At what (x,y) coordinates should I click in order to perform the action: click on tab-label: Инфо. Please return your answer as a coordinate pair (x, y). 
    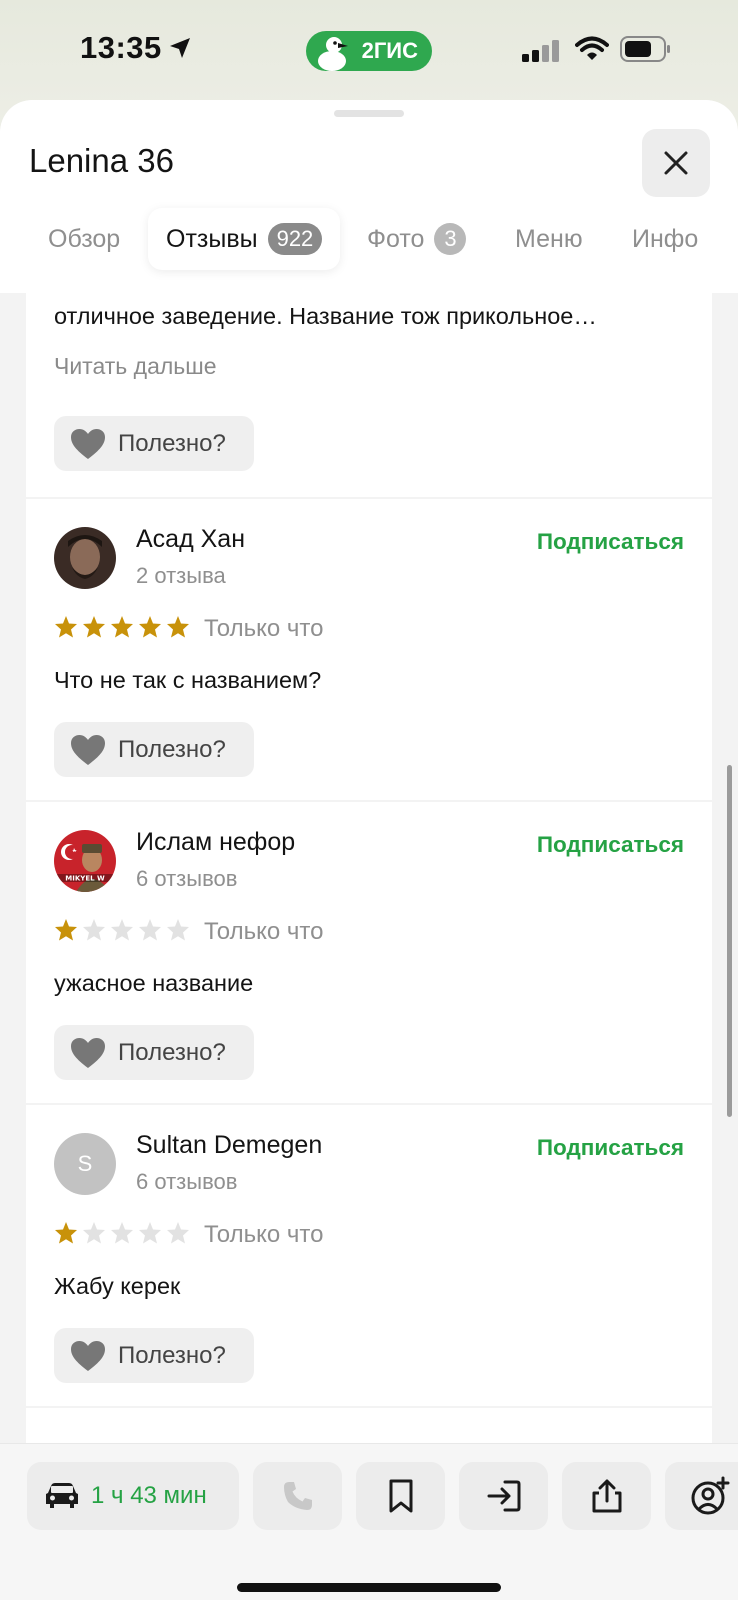
    Looking at the image, I should click on (665, 238).